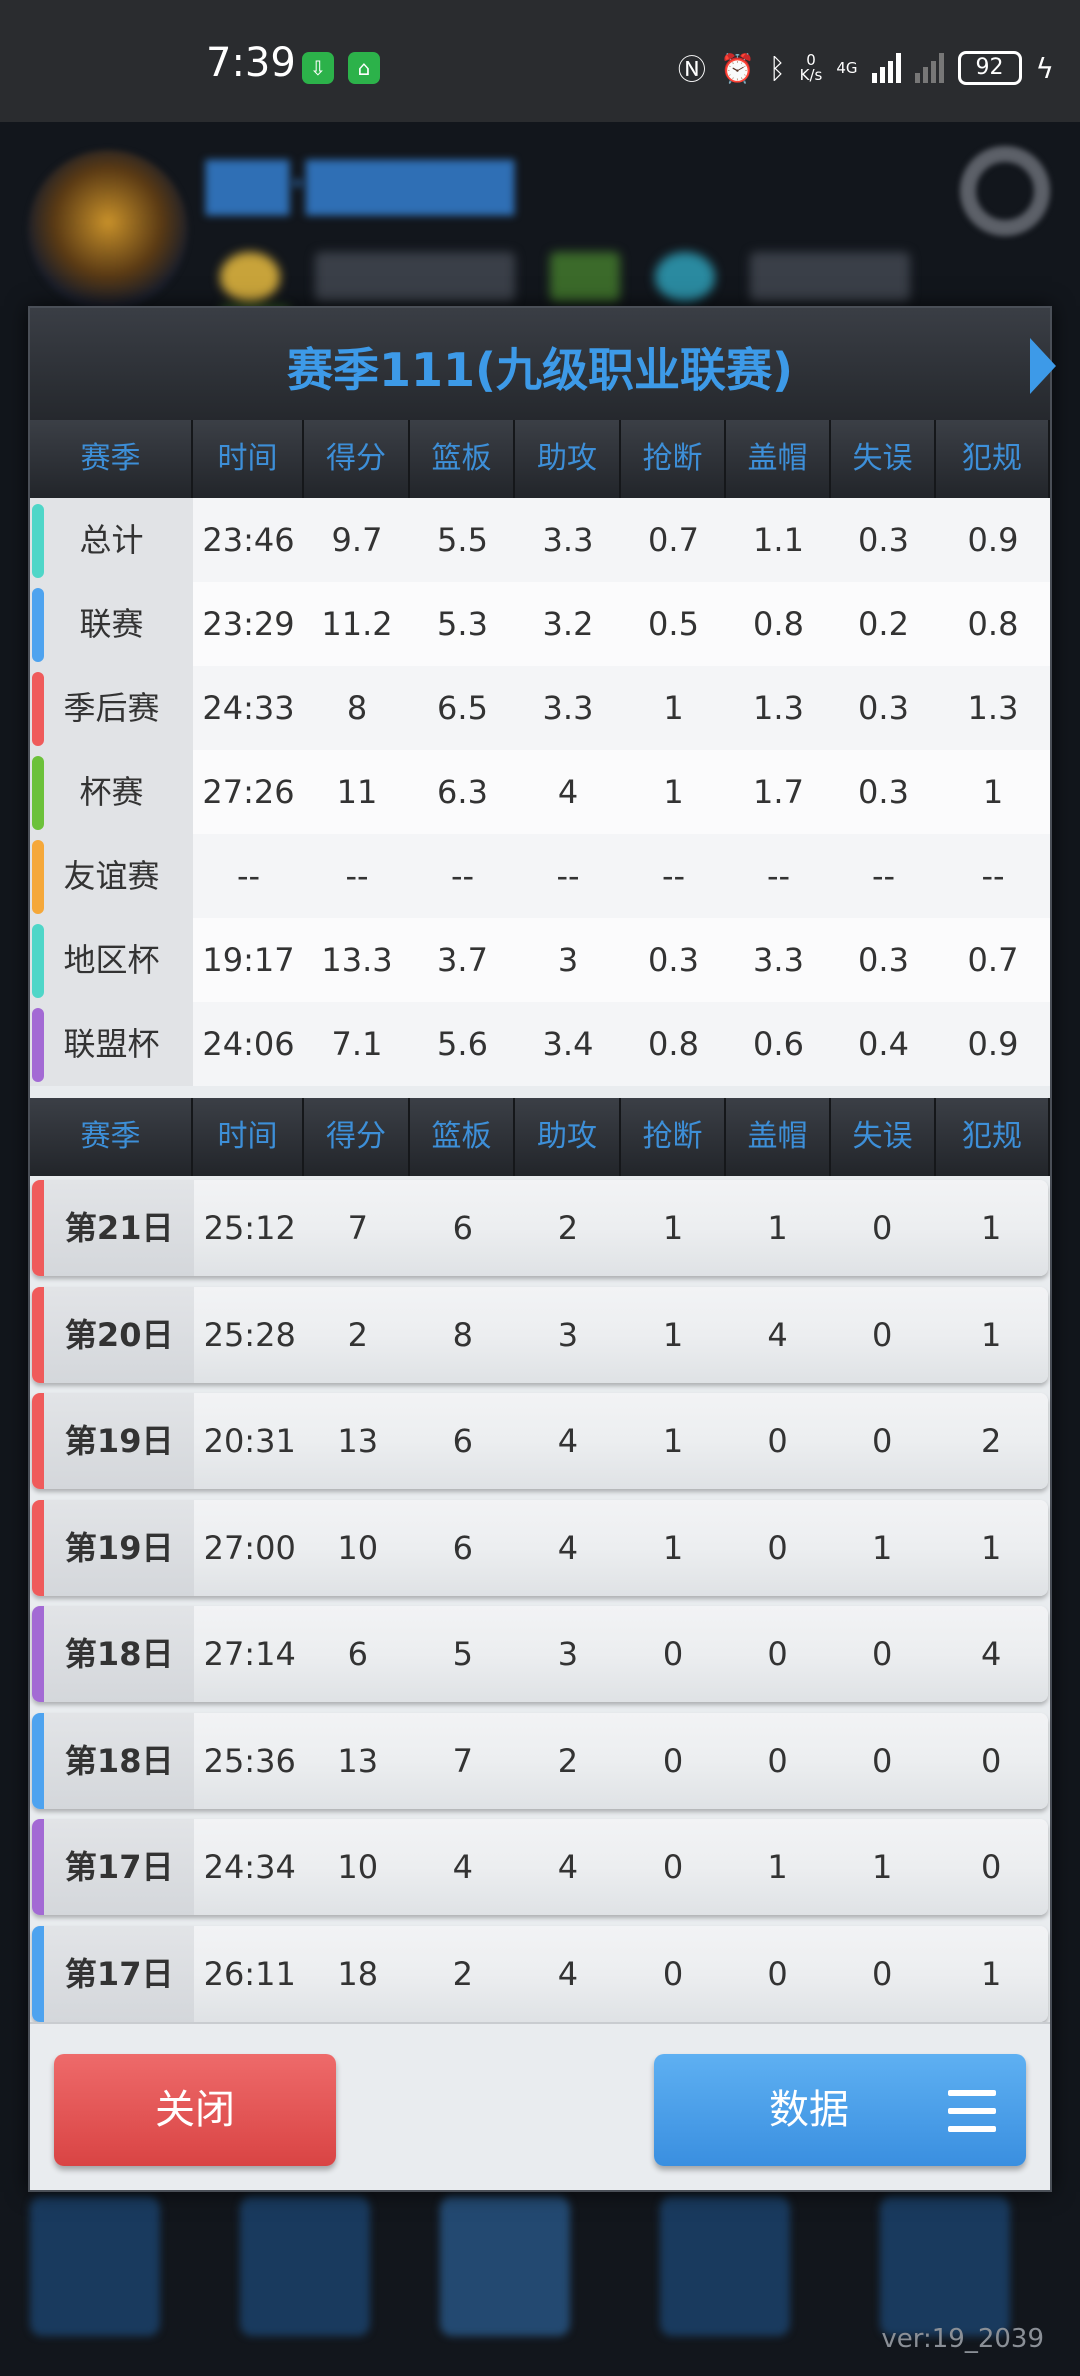 The width and height of the screenshot is (1080, 2376). What do you see at coordinates (778, 792) in the screenshot?
I see `summary-cell: 1.7` at bounding box center [778, 792].